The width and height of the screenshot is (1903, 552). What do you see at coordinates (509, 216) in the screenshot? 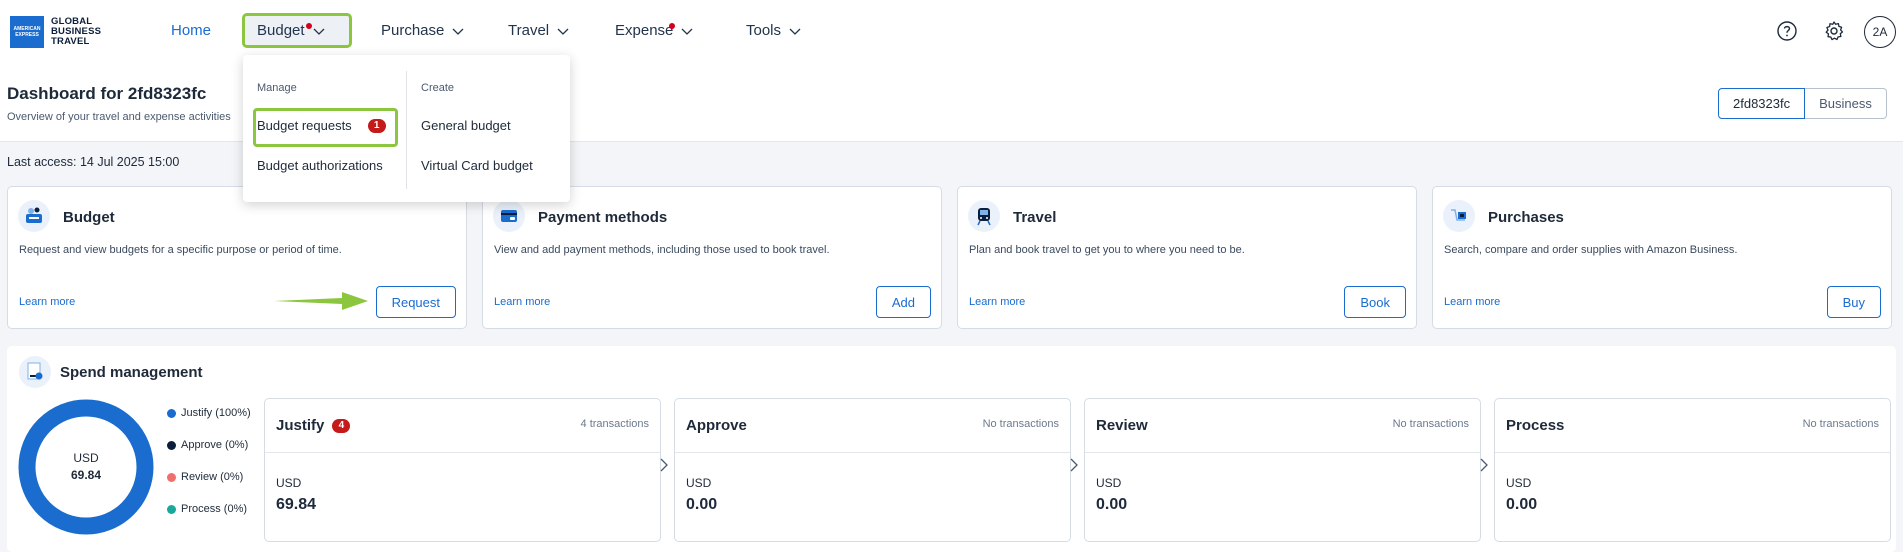
I see `wallet-icon` at bounding box center [509, 216].